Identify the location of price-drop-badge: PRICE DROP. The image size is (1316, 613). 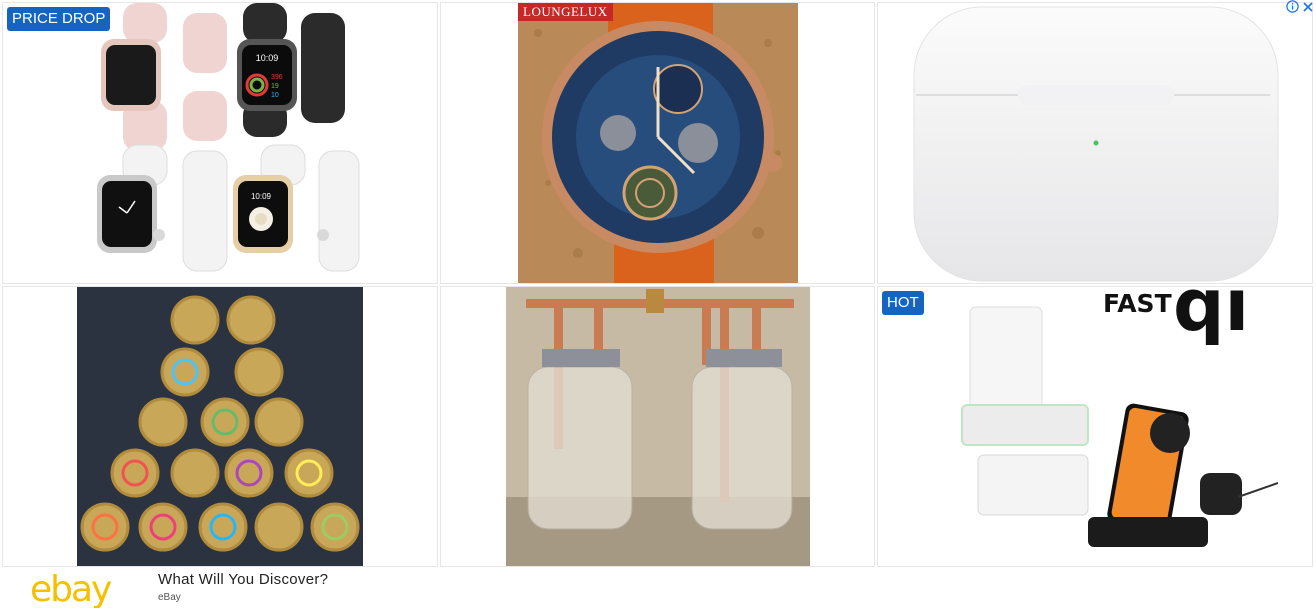
(59, 19).